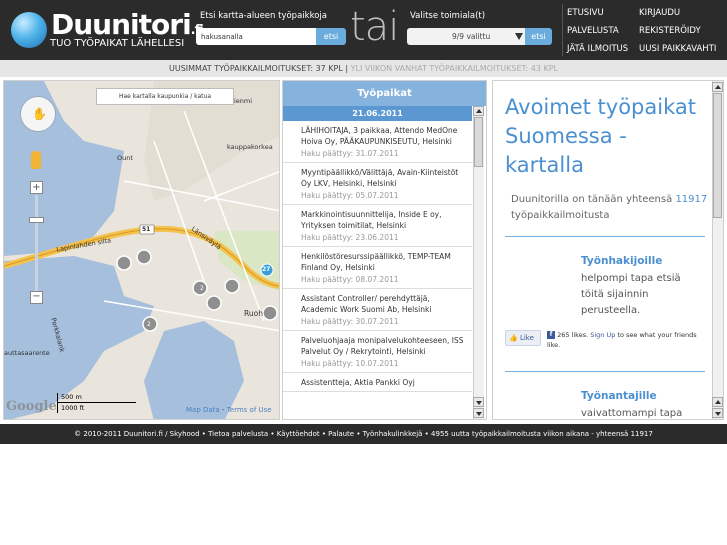 This screenshot has width=727, height=545. Describe the element at coordinates (146, 229) in the screenshot. I see `road-number-label: 51` at that location.